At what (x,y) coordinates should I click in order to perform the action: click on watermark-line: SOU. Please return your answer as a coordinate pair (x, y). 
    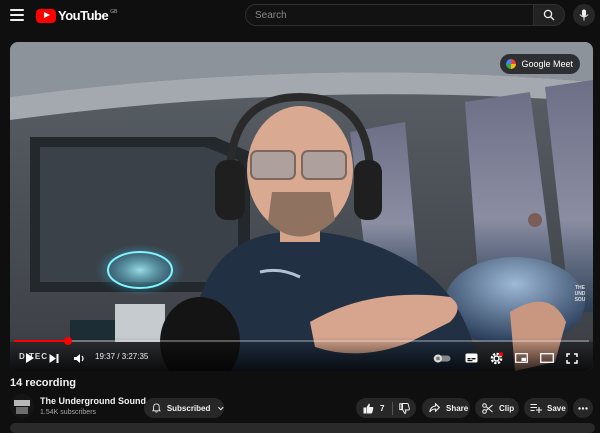
    Looking at the image, I should click on (580, 300).